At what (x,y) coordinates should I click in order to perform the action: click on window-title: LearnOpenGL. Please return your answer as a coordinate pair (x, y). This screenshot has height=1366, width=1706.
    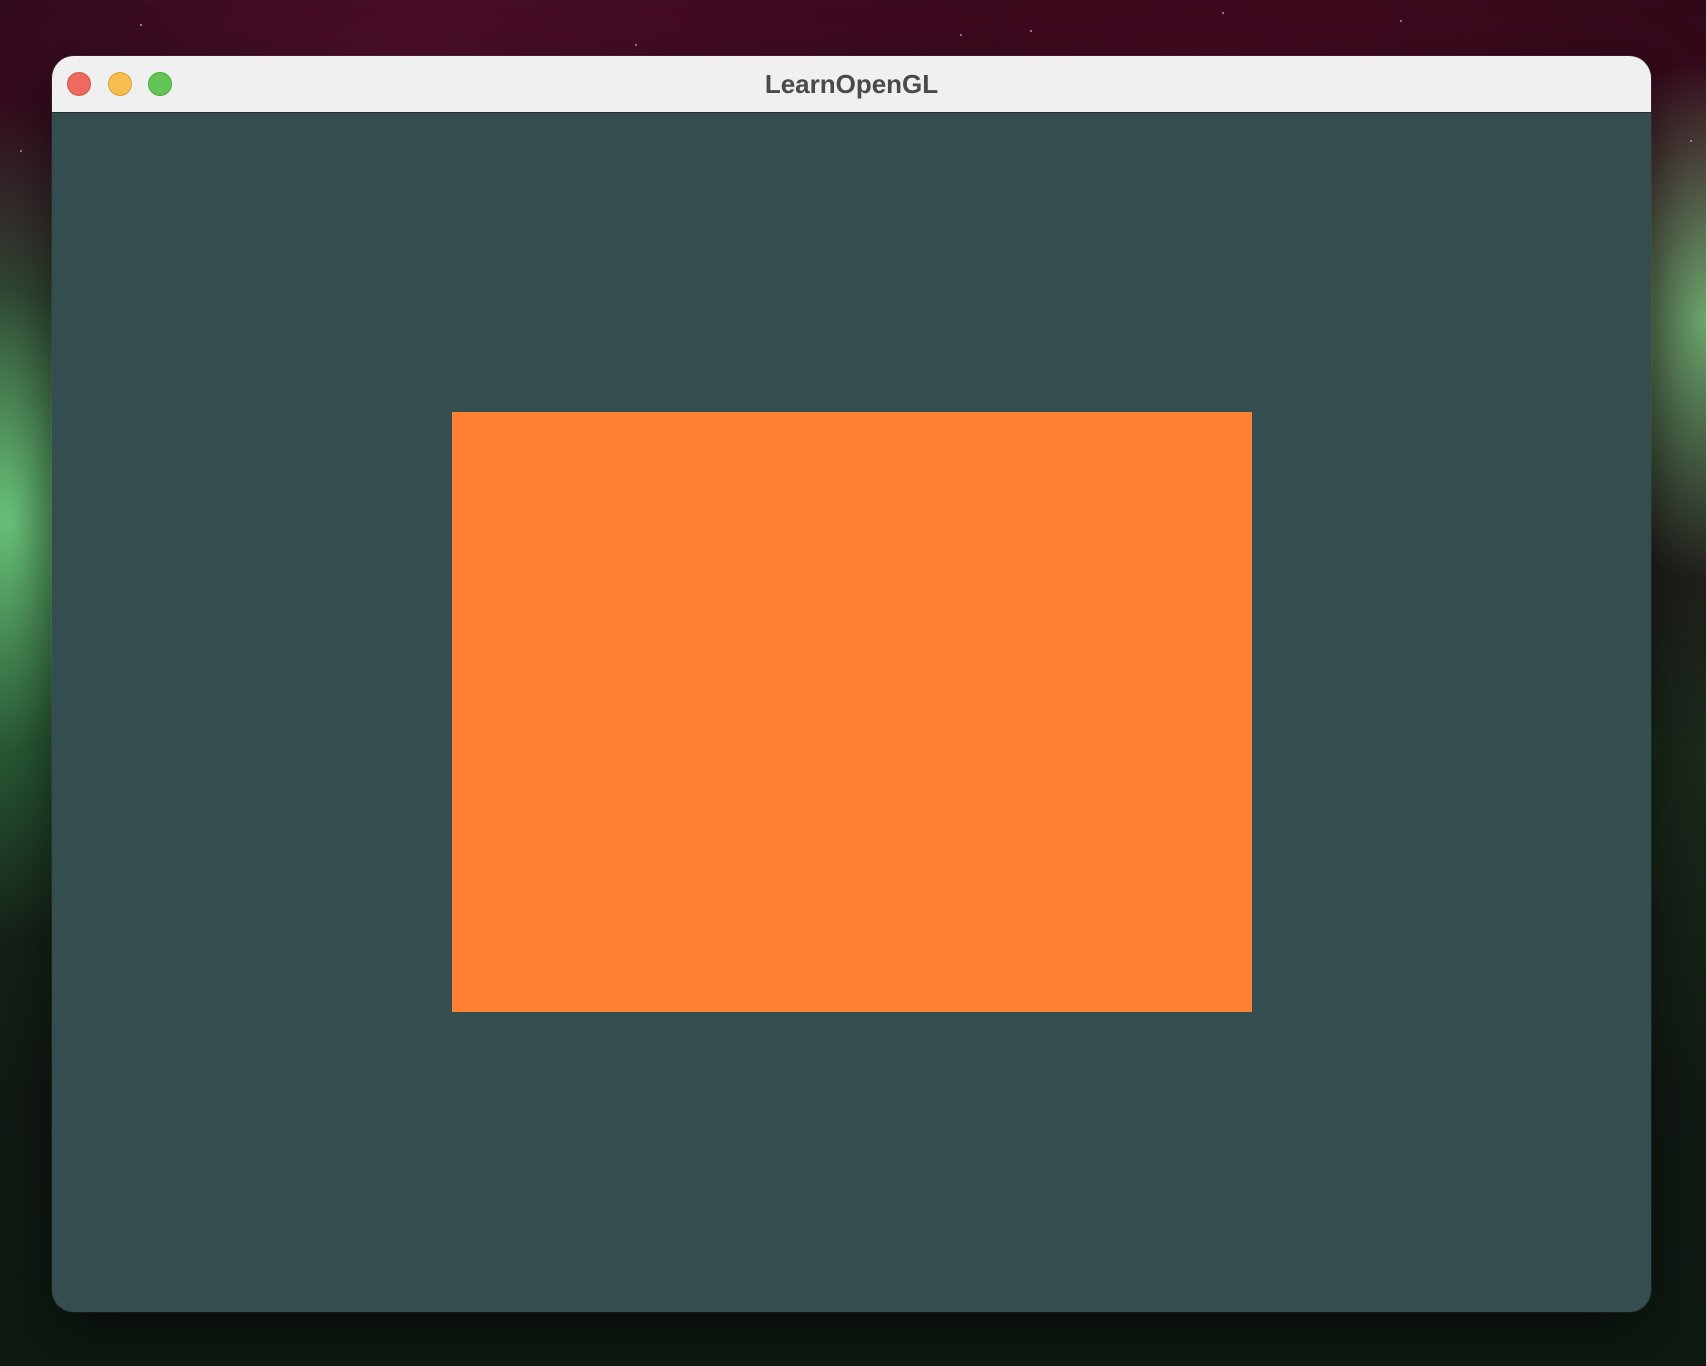
    Looking at the image, I should click on (851, 84).